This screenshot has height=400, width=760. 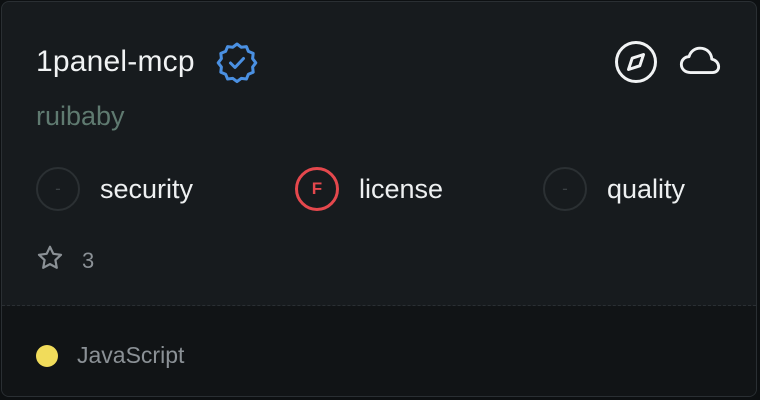 What do you see at coordinates (636, 62) in the screenshot?
I see `compass-icon` at bounding box center [636, 62].